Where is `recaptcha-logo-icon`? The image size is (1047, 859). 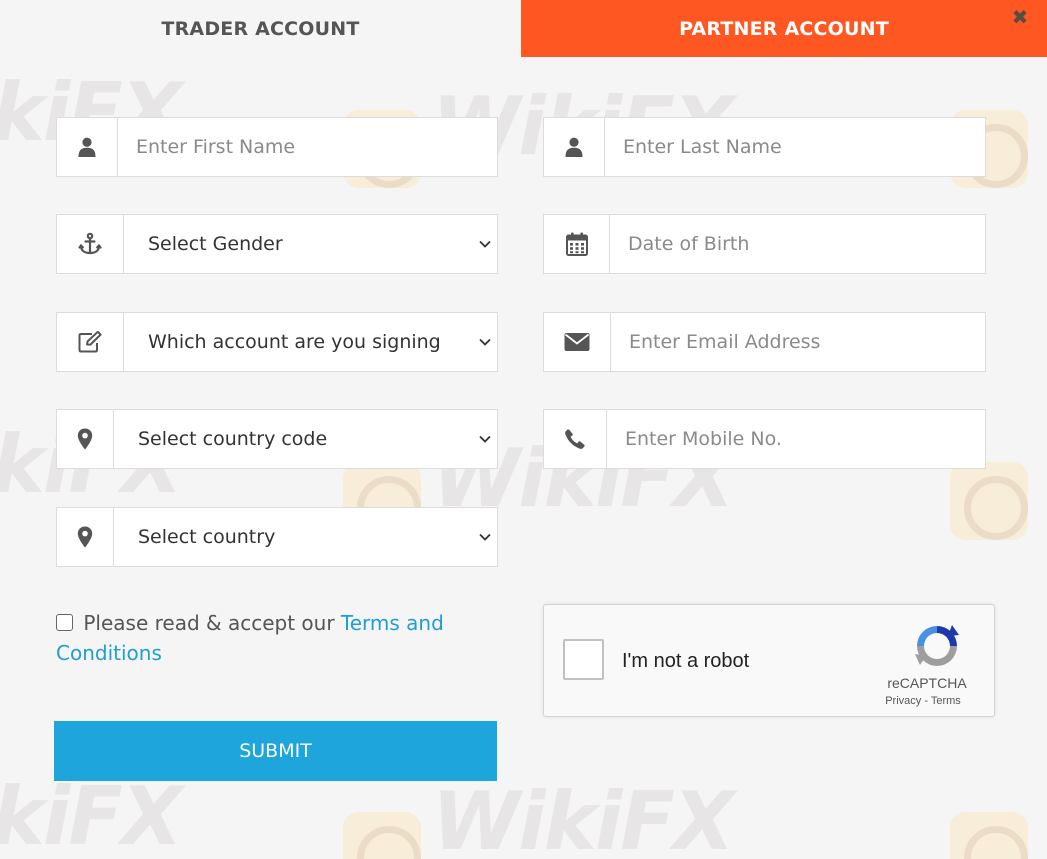 recaptcha-logo-icon is located at coordinates (937, 645).